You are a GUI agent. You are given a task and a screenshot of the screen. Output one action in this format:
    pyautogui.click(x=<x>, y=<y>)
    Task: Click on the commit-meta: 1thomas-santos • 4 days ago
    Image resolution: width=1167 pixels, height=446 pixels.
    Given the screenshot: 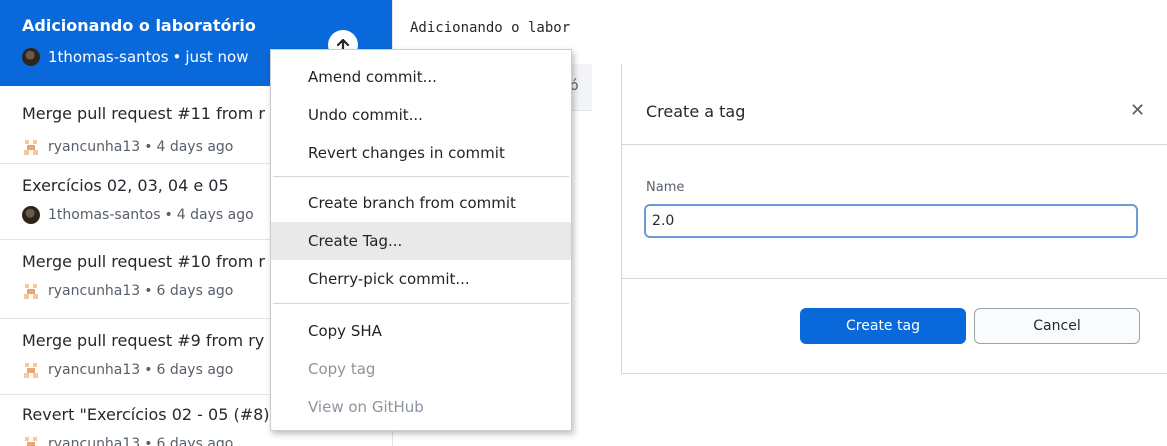 What is the action you would take?
    pyautogui.click(x=138, y=215)
    